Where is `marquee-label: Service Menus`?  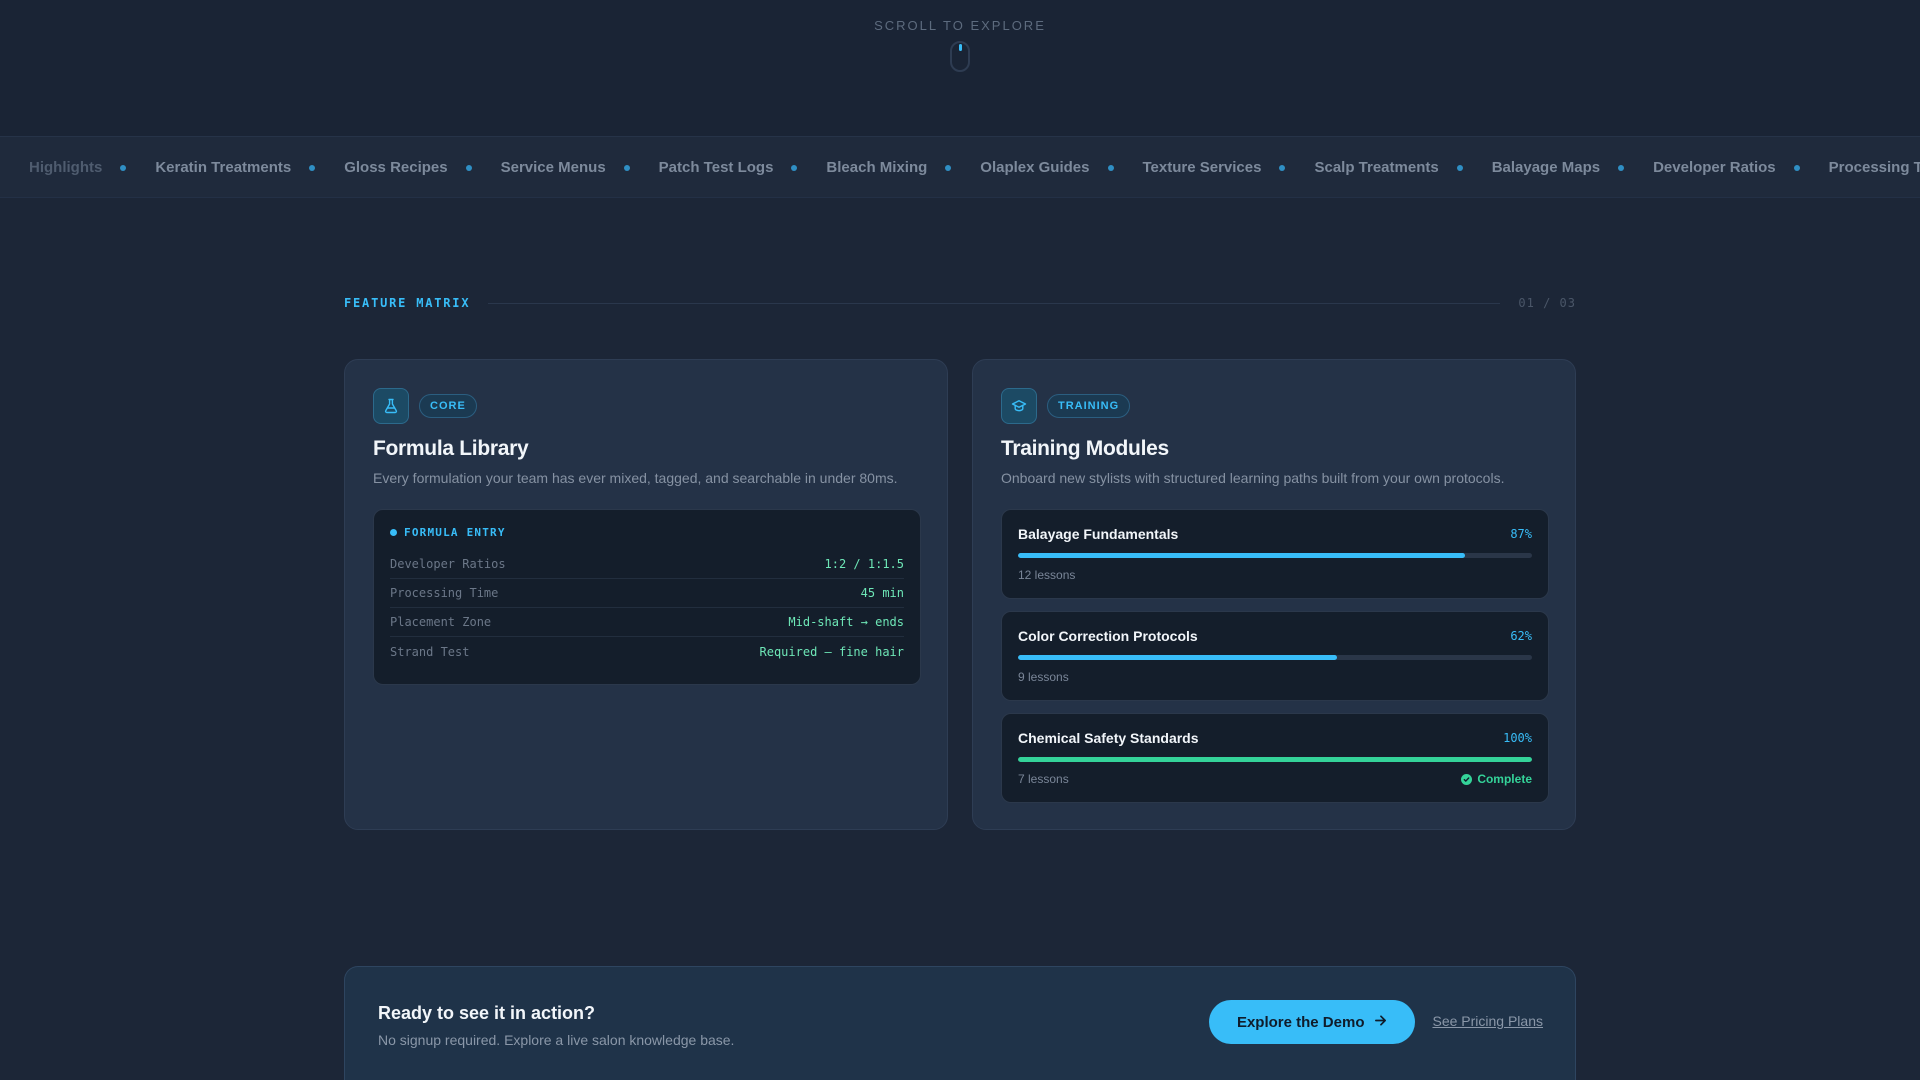
marquee-label: Service Menus is located at coordinates (553, 167).